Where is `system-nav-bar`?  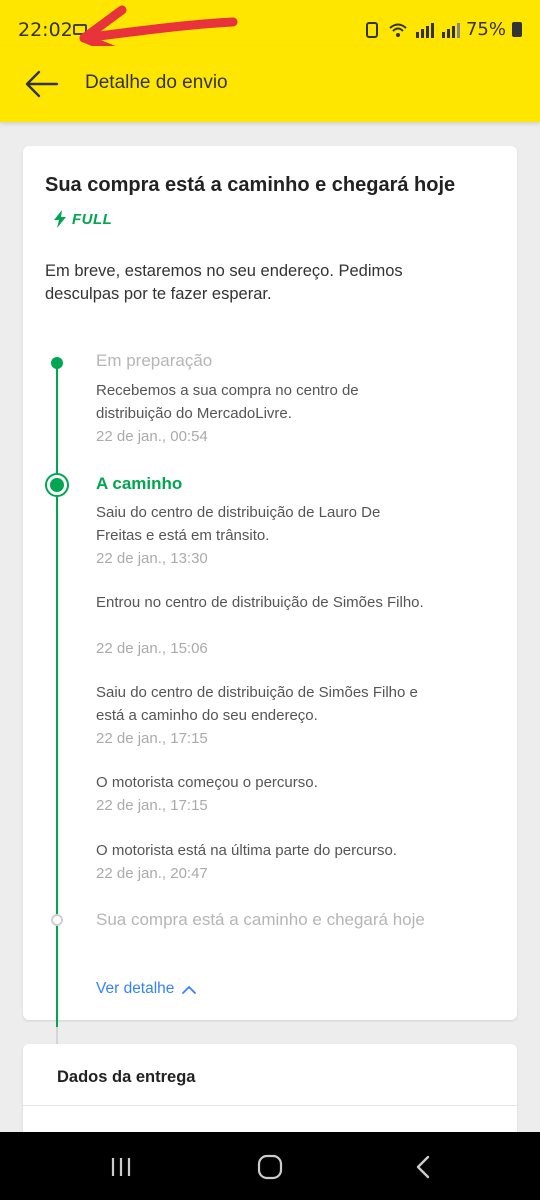
system-nav-bar is located at coordinates (270, 1166).